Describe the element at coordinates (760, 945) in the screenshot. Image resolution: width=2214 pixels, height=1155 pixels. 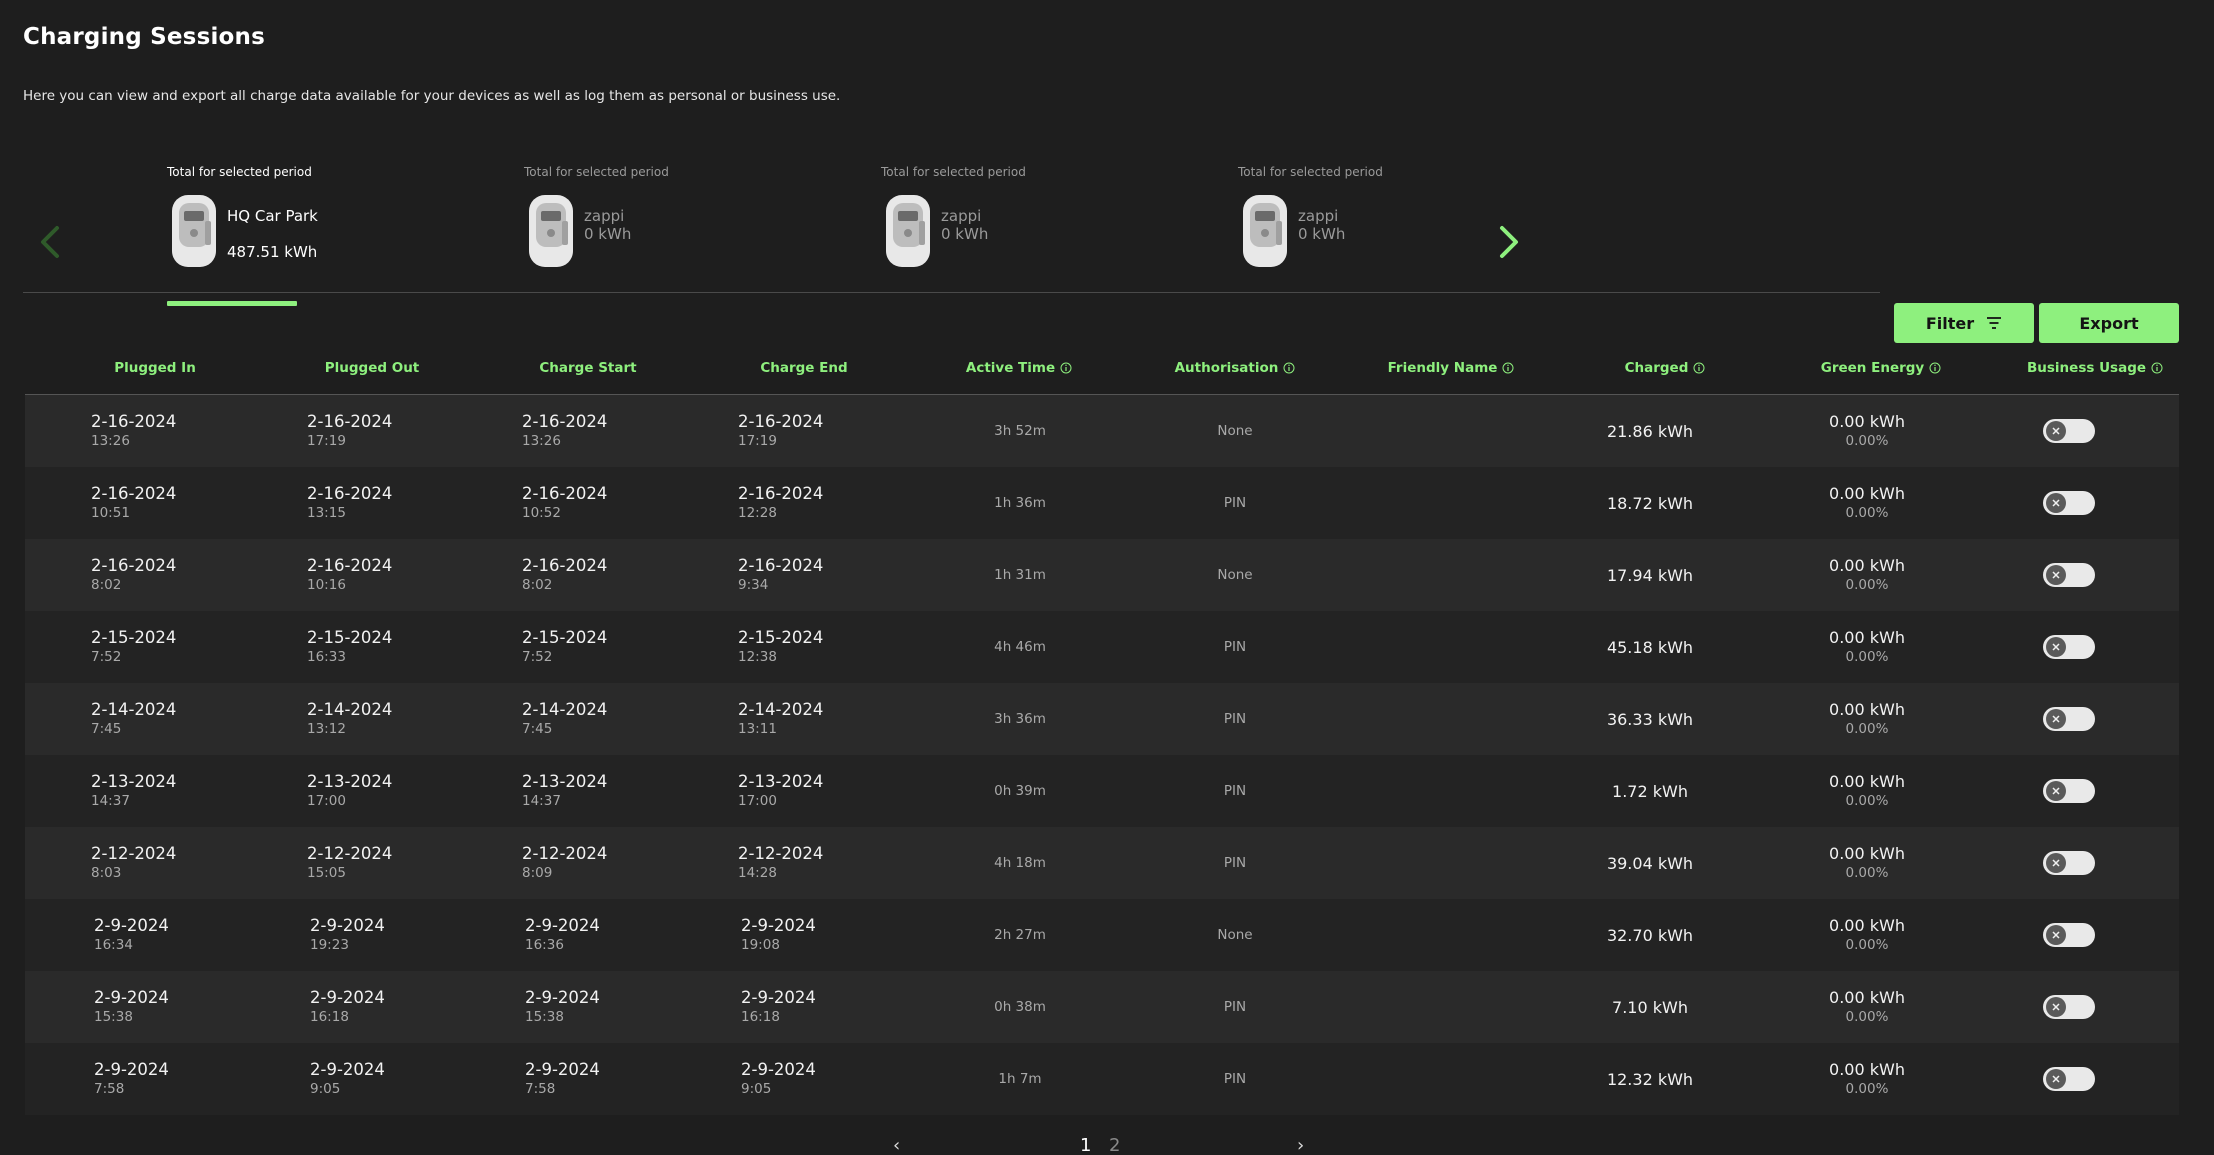
I see `time-text: 19:08` at that location.